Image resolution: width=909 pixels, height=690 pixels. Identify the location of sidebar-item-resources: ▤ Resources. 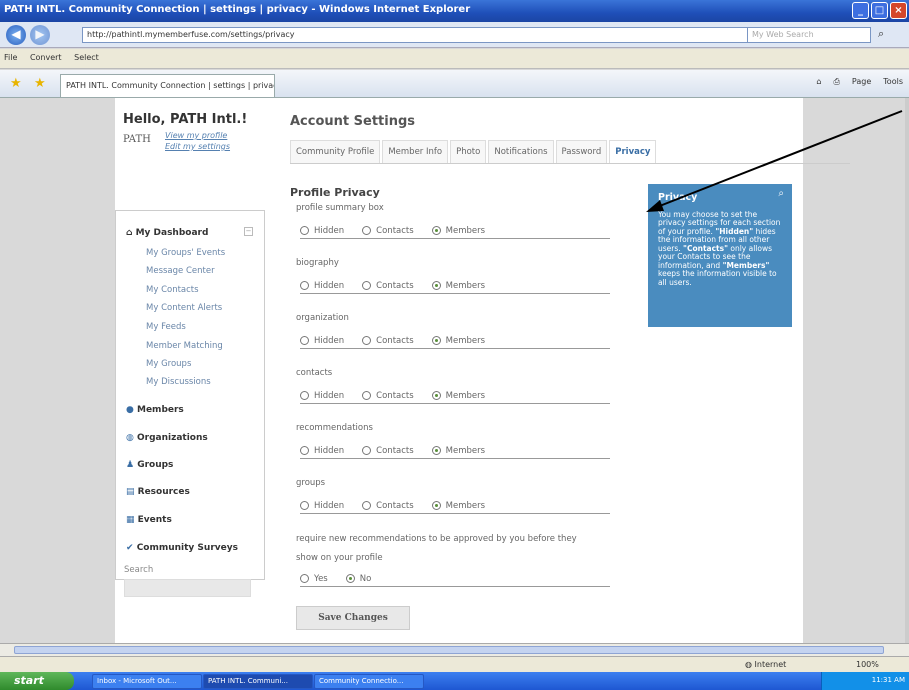
(158, 492).